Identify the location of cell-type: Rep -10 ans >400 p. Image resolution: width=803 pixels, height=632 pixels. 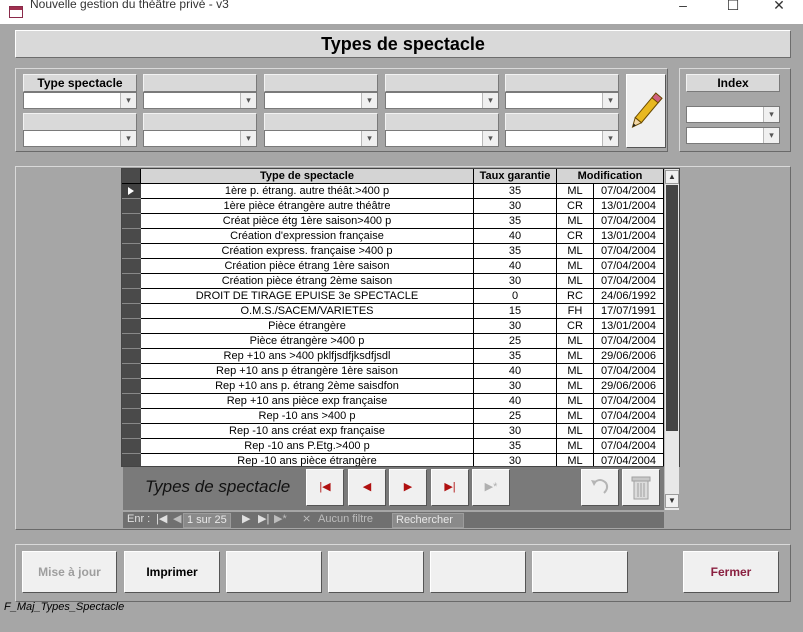
(307, 416).